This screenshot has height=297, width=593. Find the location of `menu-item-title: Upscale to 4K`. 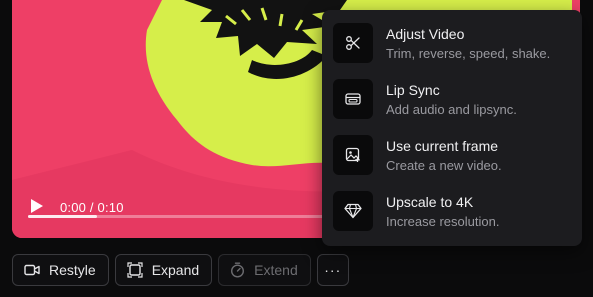

menu-item-title: Upscale to 4K is located at coordinates (430, 202).